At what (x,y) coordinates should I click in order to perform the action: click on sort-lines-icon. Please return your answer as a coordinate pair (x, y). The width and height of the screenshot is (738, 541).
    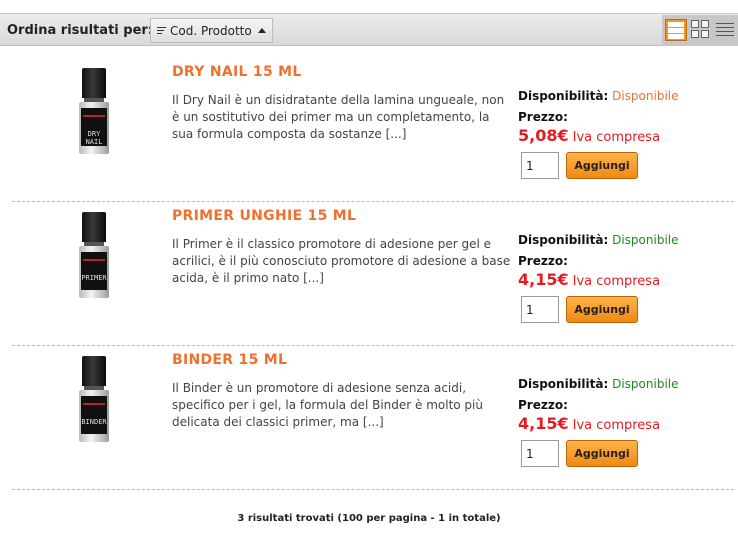
    Looking at the image, I should click on (161, 30).